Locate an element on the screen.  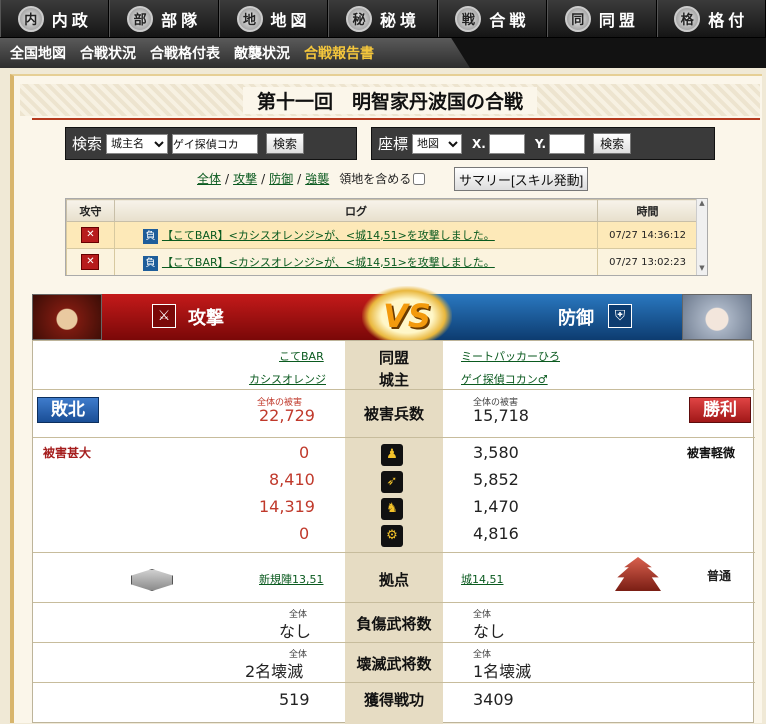
log-scrollbar: ▲ ▼ is located at coordinates (701, 237).